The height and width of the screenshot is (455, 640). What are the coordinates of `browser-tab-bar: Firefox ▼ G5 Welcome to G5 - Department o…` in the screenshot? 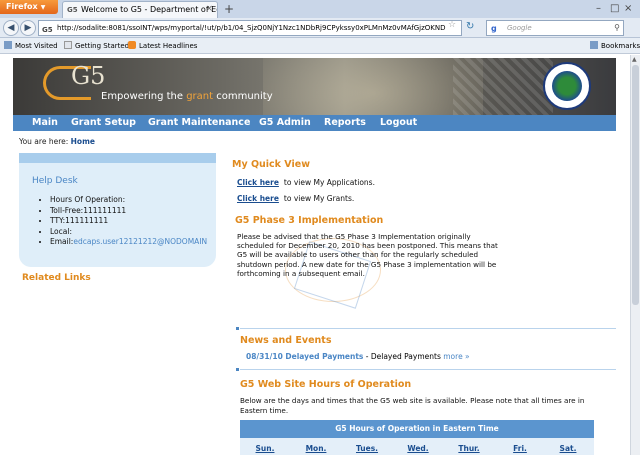 It's located at (320, 9).